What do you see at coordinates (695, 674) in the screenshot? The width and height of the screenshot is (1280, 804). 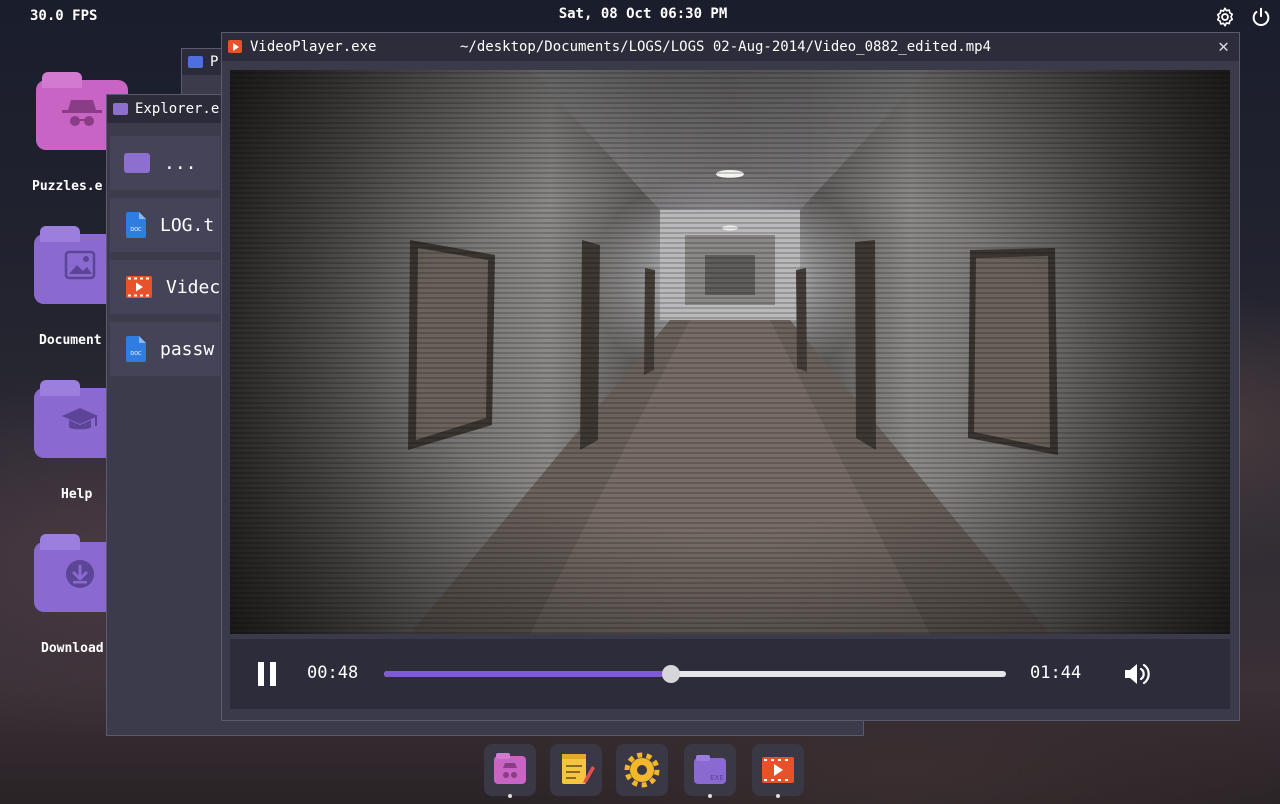 I see `seek-bar` at bounding box center [695, 674].